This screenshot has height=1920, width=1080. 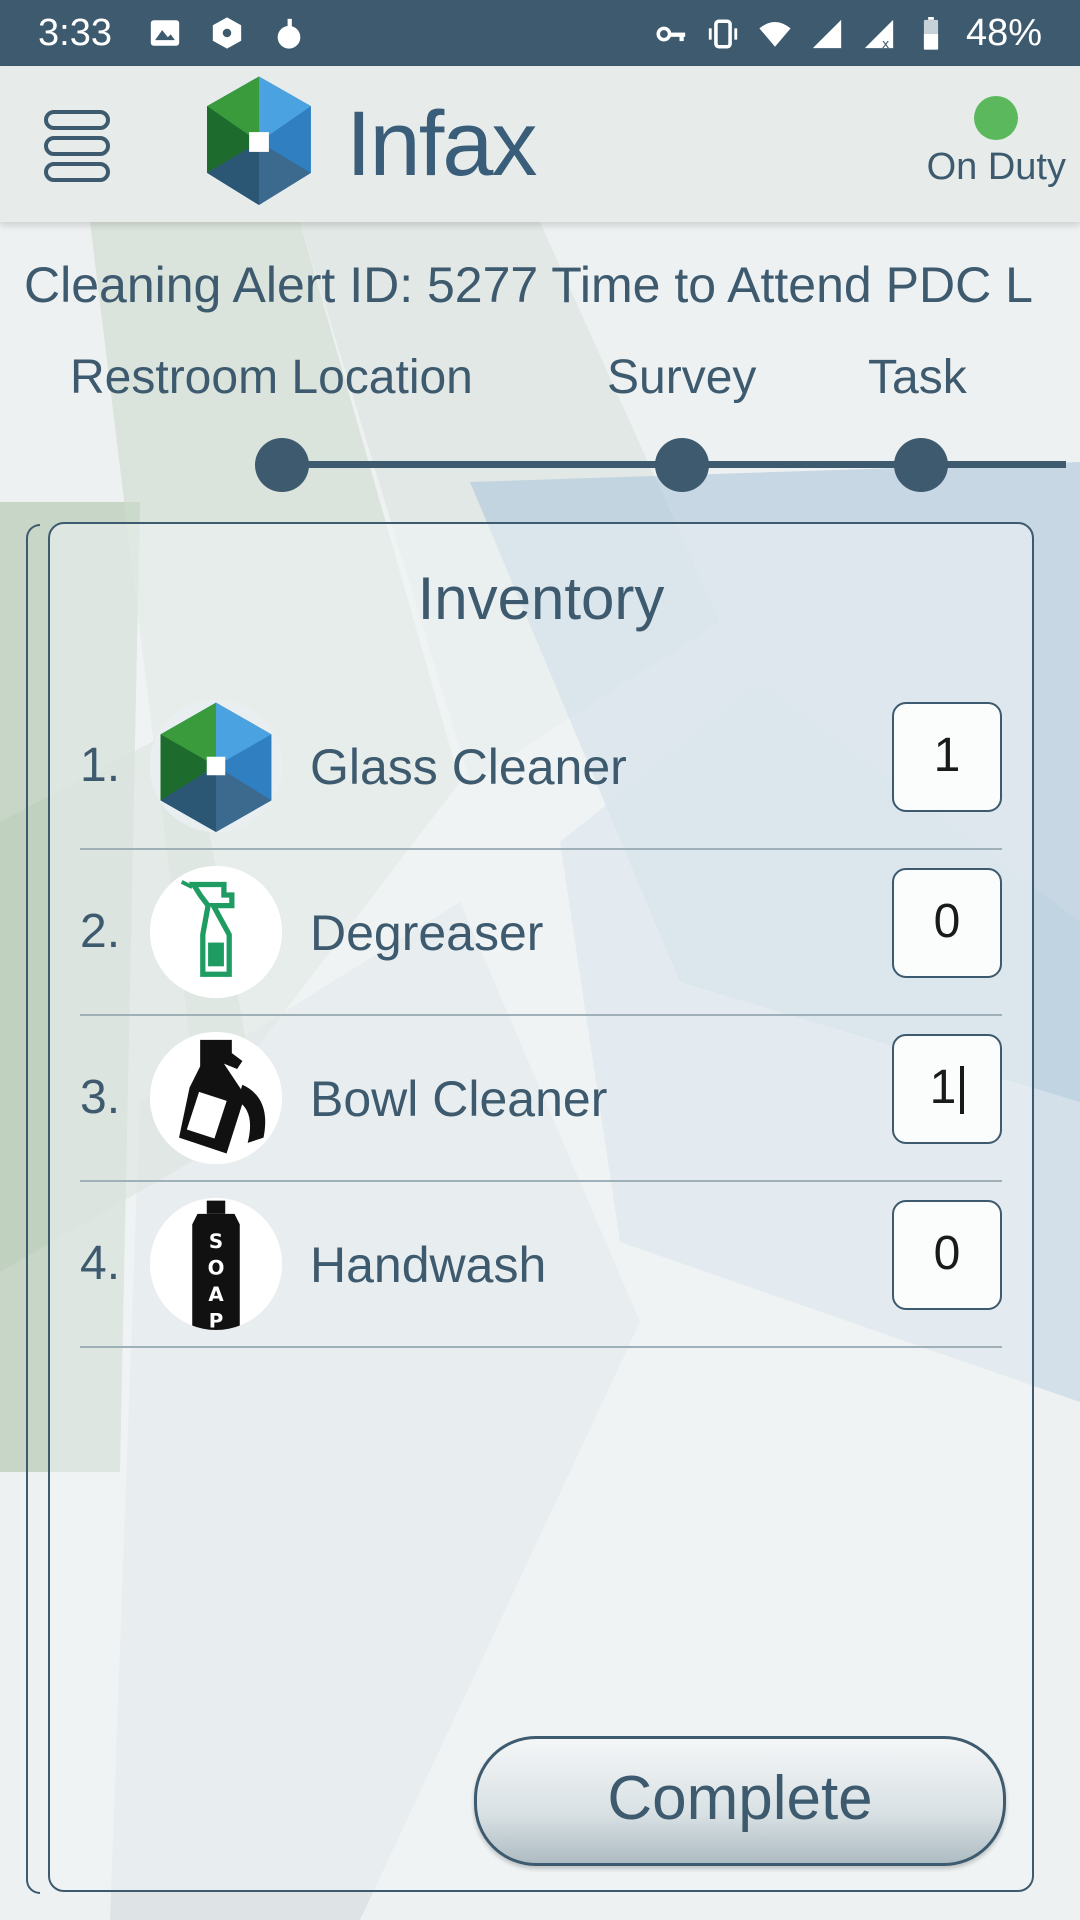 What do you see at coordinates (216, 1294) in the screenshot?
I see `svg-text: A` at bounding box center [216, 1294].